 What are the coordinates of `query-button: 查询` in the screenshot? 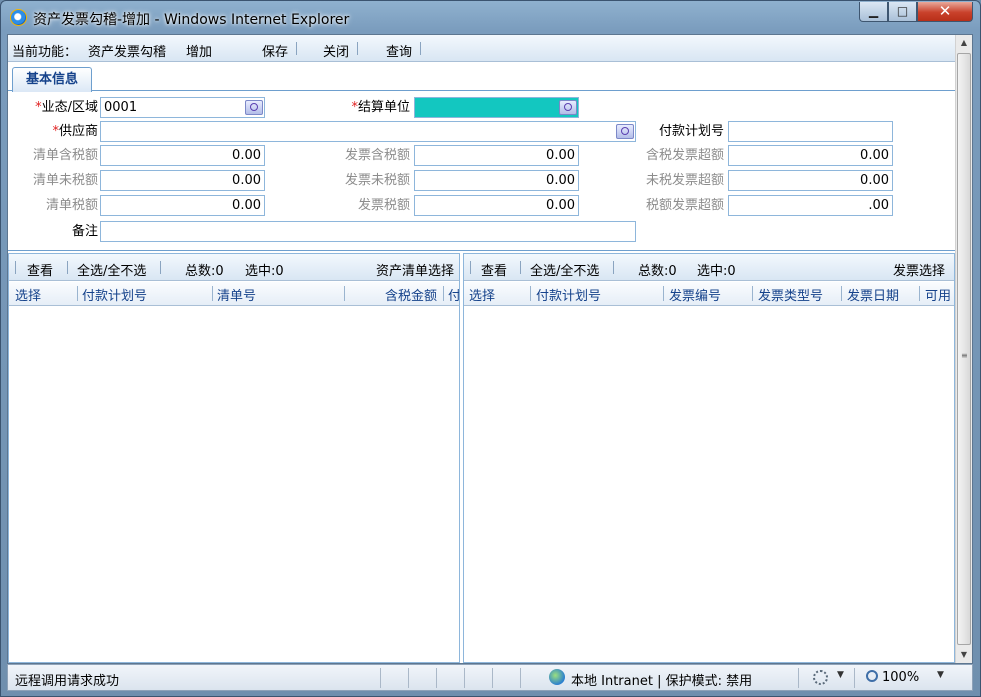 It's located at (399, 50).